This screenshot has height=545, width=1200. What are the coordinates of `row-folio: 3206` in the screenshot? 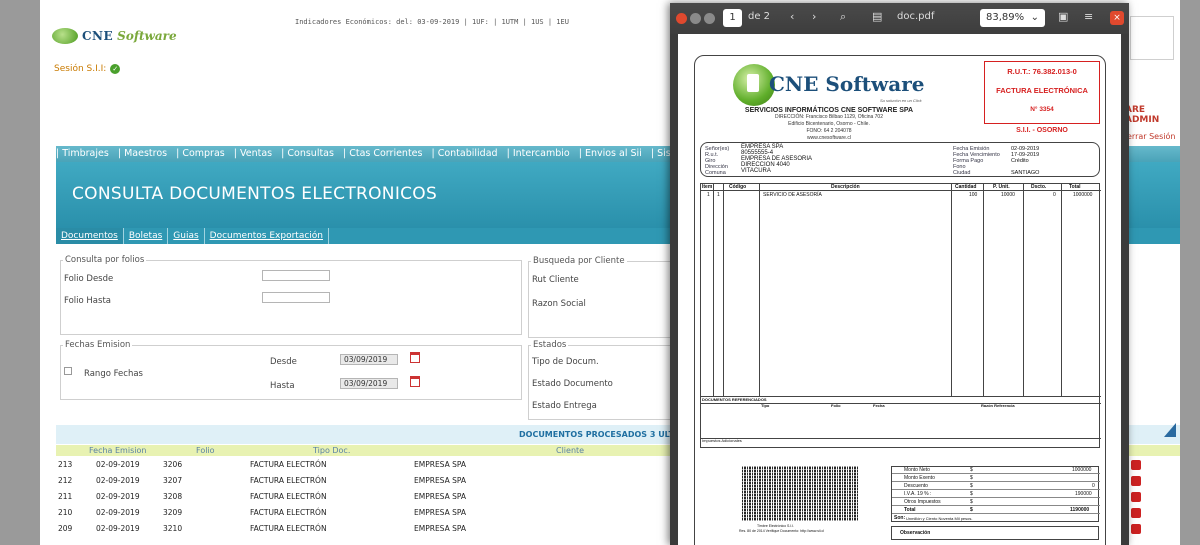 It's located at (173, 464).